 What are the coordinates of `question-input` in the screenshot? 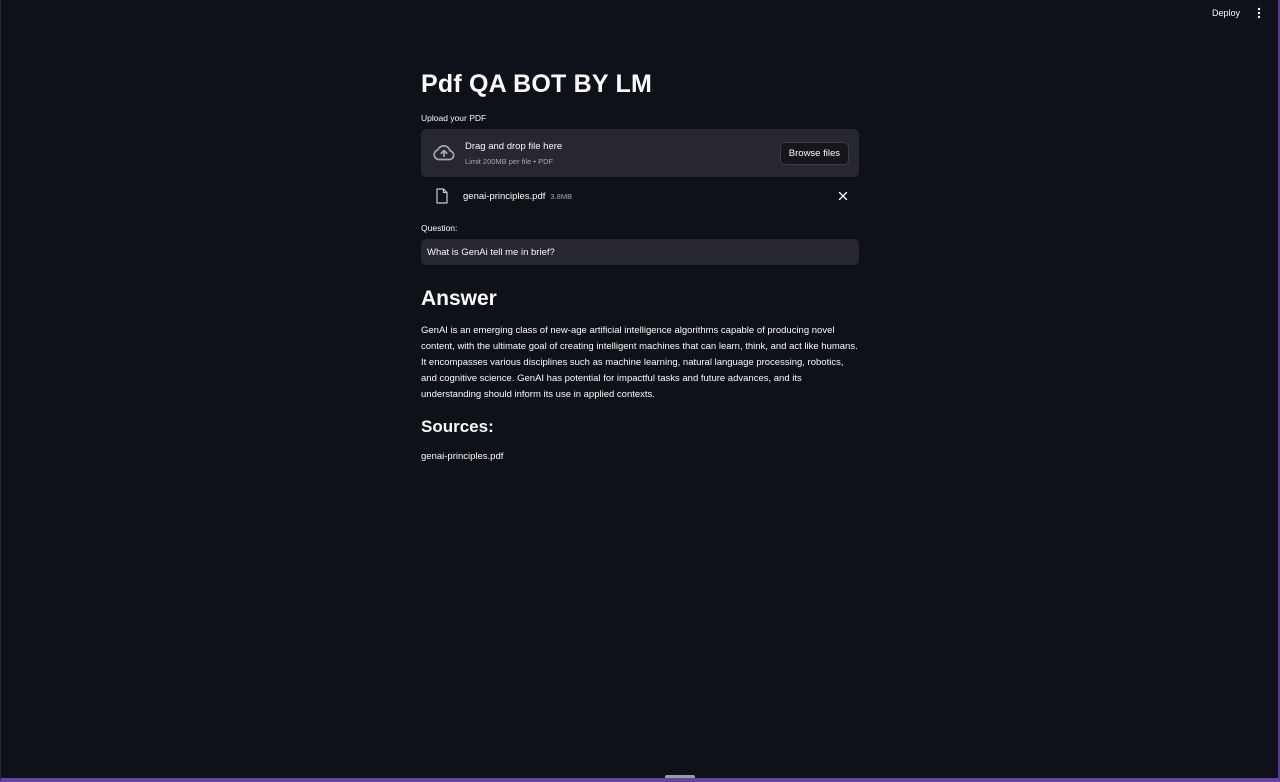 It's located at (640, 252).